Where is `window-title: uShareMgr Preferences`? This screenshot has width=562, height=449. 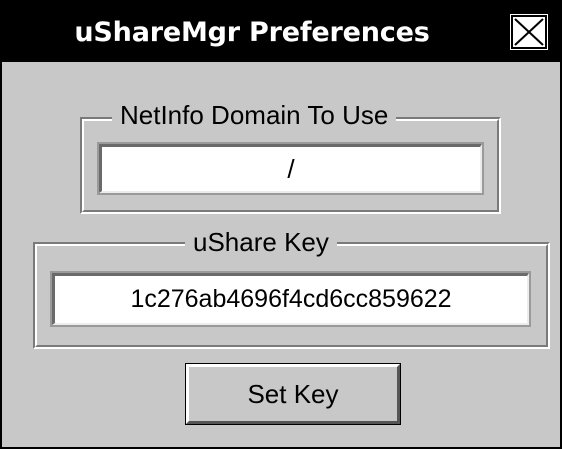 window-title: uShareMgr Preferences is located at coordinates (252, 32).